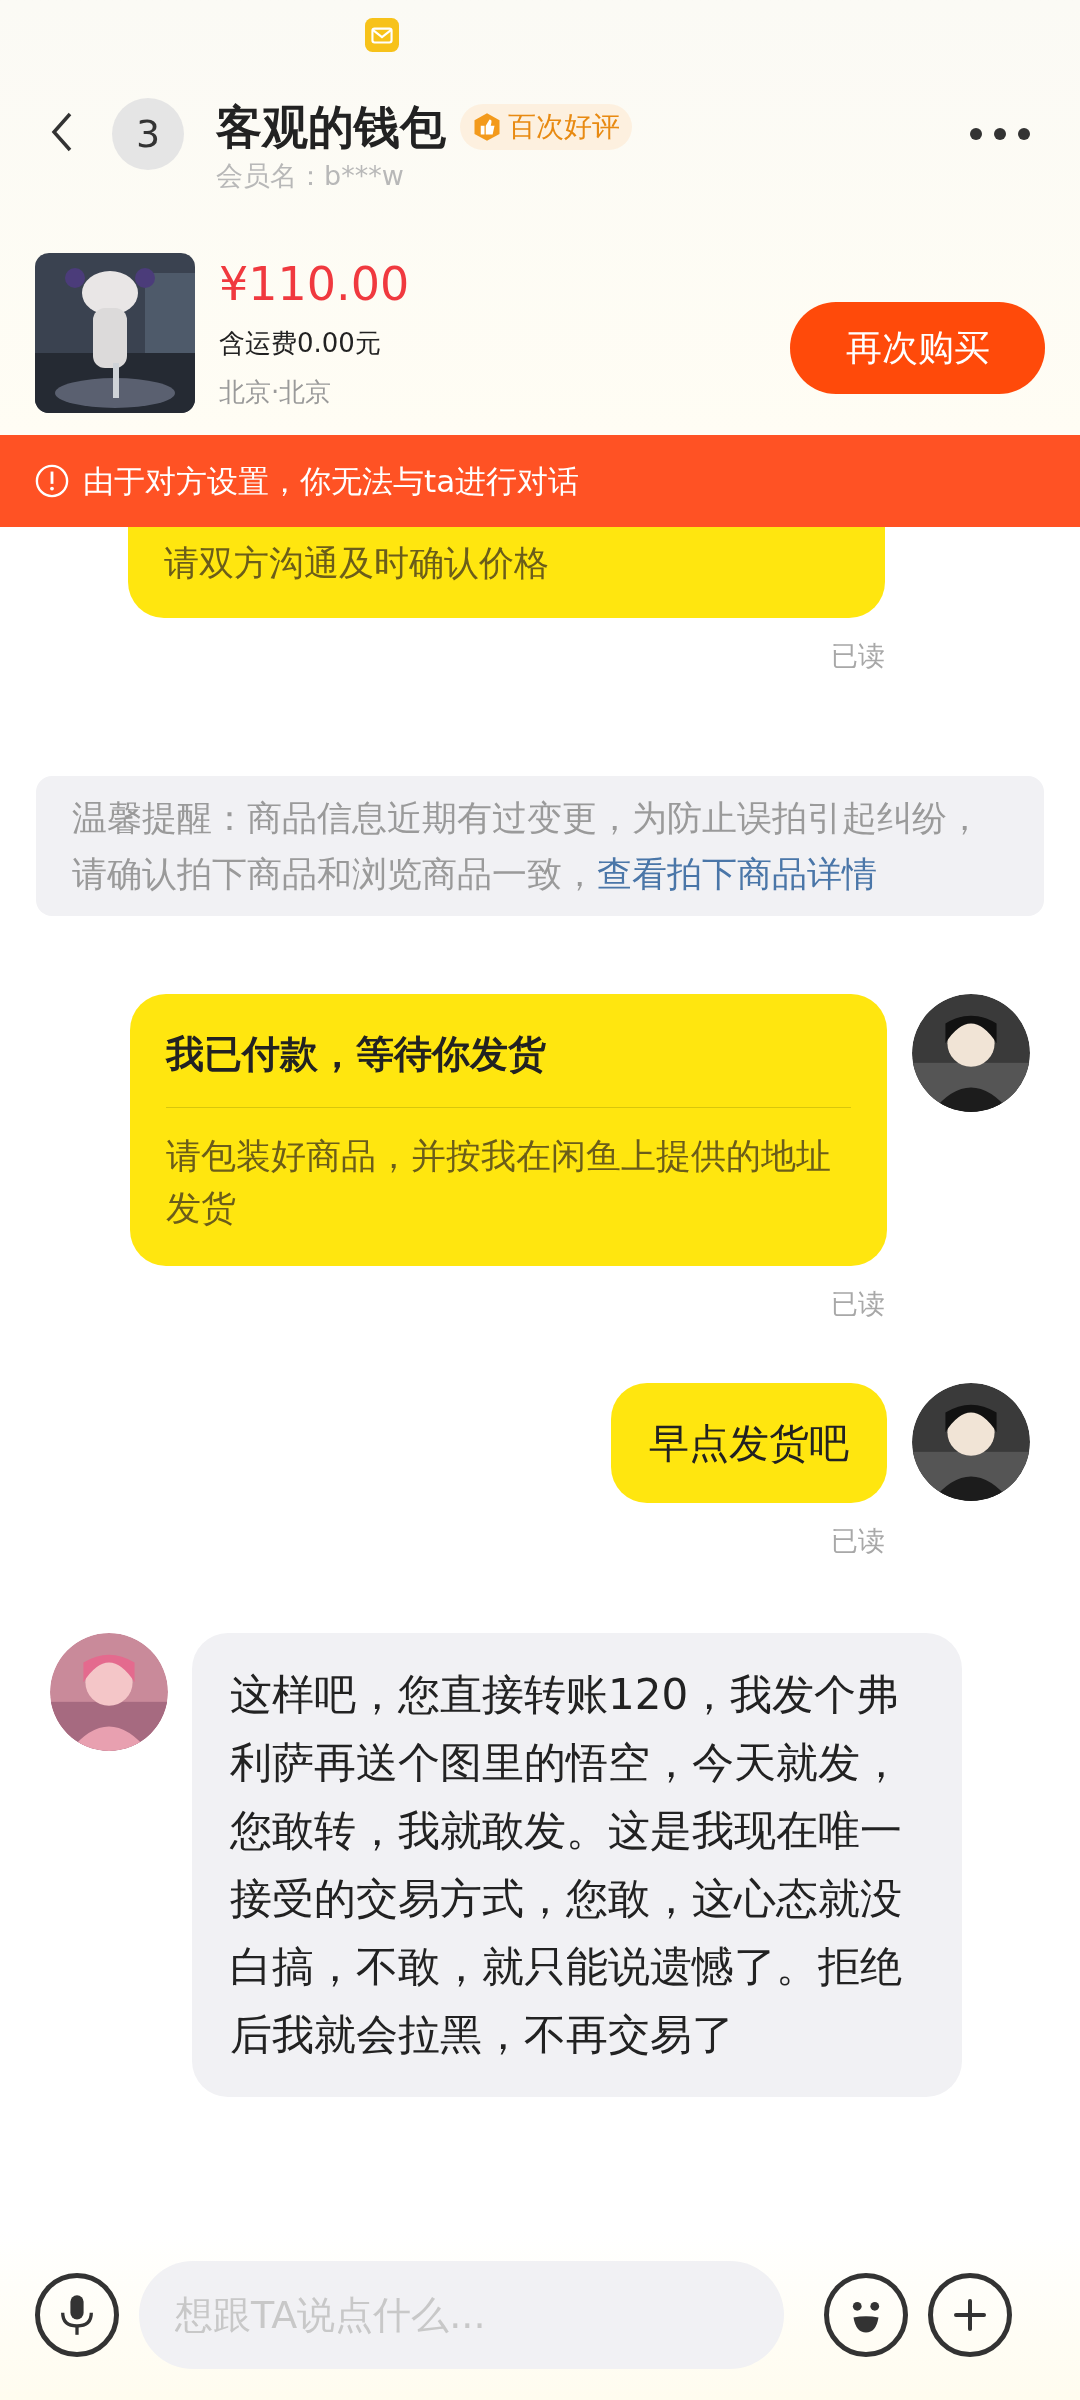 The image size is (1080, 2400). Describe the element at coordinates (314, 284) in the screenshot. I see `price: ¥110.00` at that location.